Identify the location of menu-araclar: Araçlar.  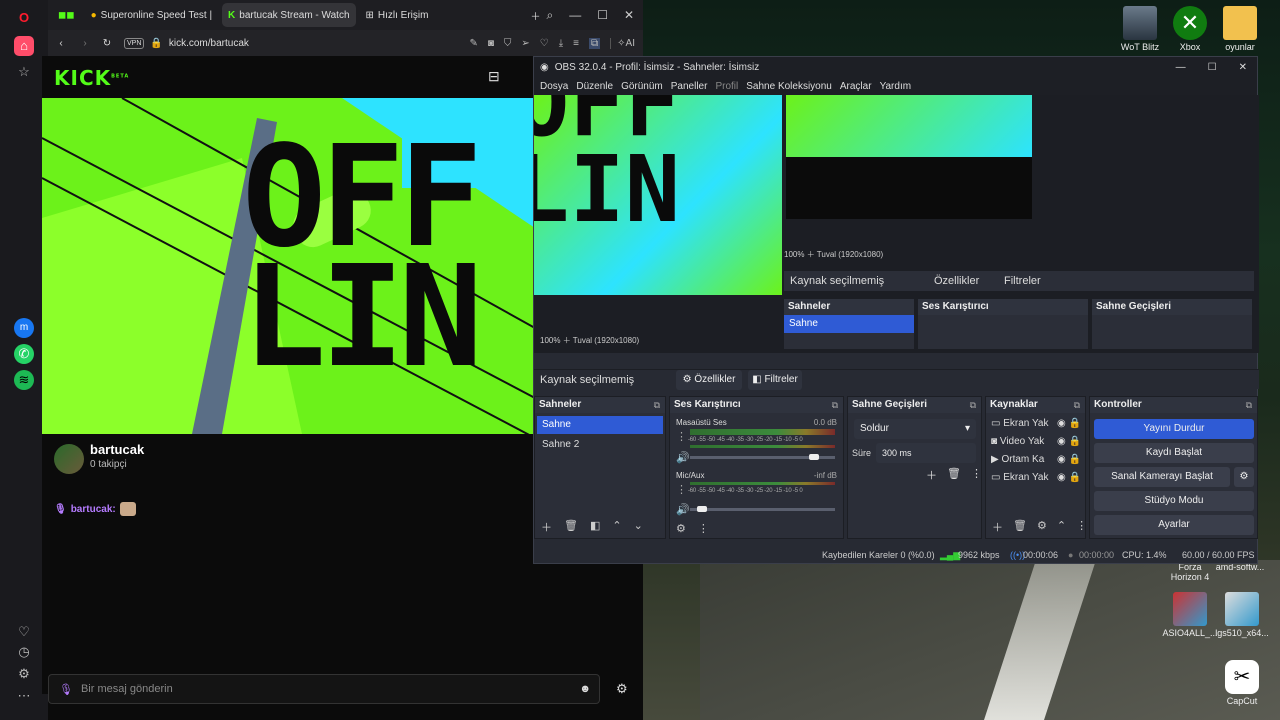
(856, 86).